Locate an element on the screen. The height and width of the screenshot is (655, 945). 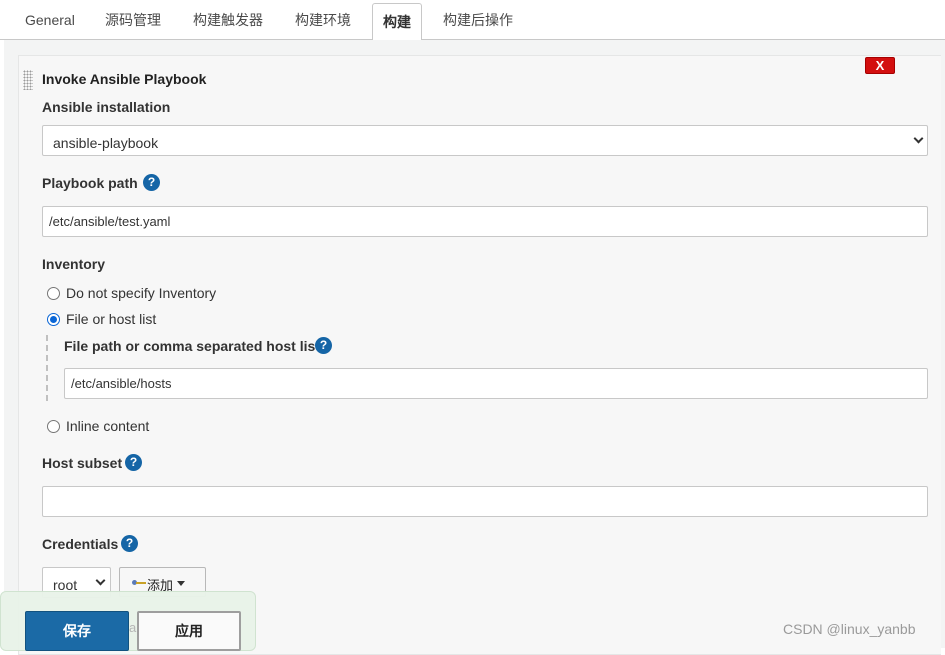
tab-general: General is located at coordinates (50, 20).